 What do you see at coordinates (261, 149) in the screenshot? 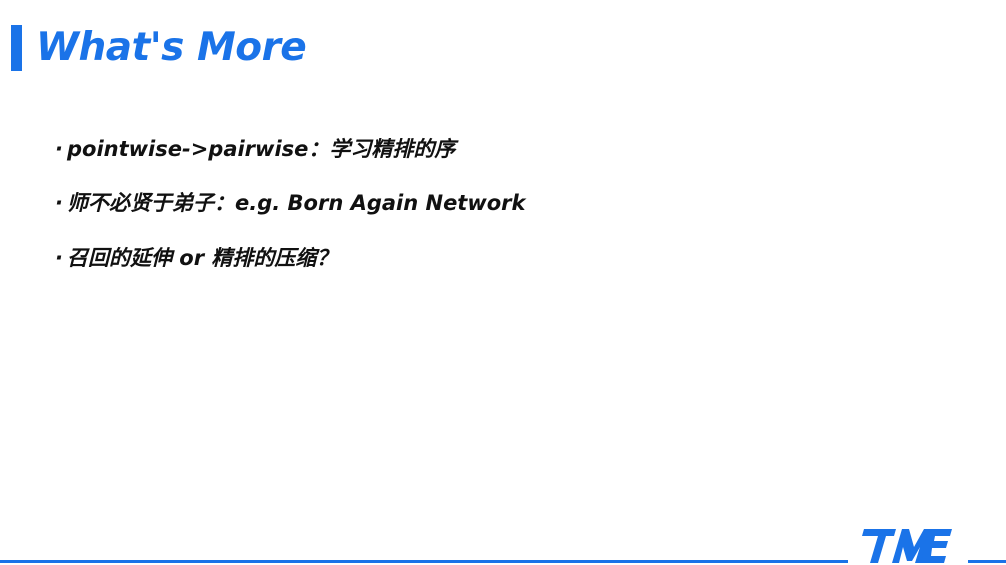
I see `bullet-text: pointwise->pairwise：学习精排的序` at bounding box center [261, 149].